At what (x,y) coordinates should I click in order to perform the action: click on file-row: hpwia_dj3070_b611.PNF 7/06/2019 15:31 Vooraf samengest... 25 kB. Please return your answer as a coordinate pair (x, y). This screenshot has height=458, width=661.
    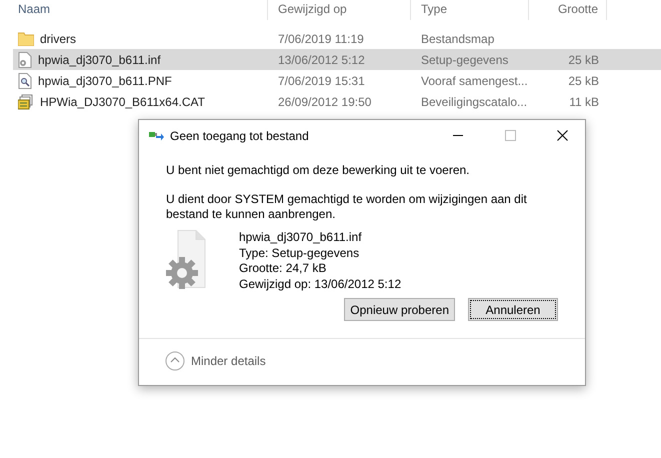
    Looking at the image, I should click on (337, 80).